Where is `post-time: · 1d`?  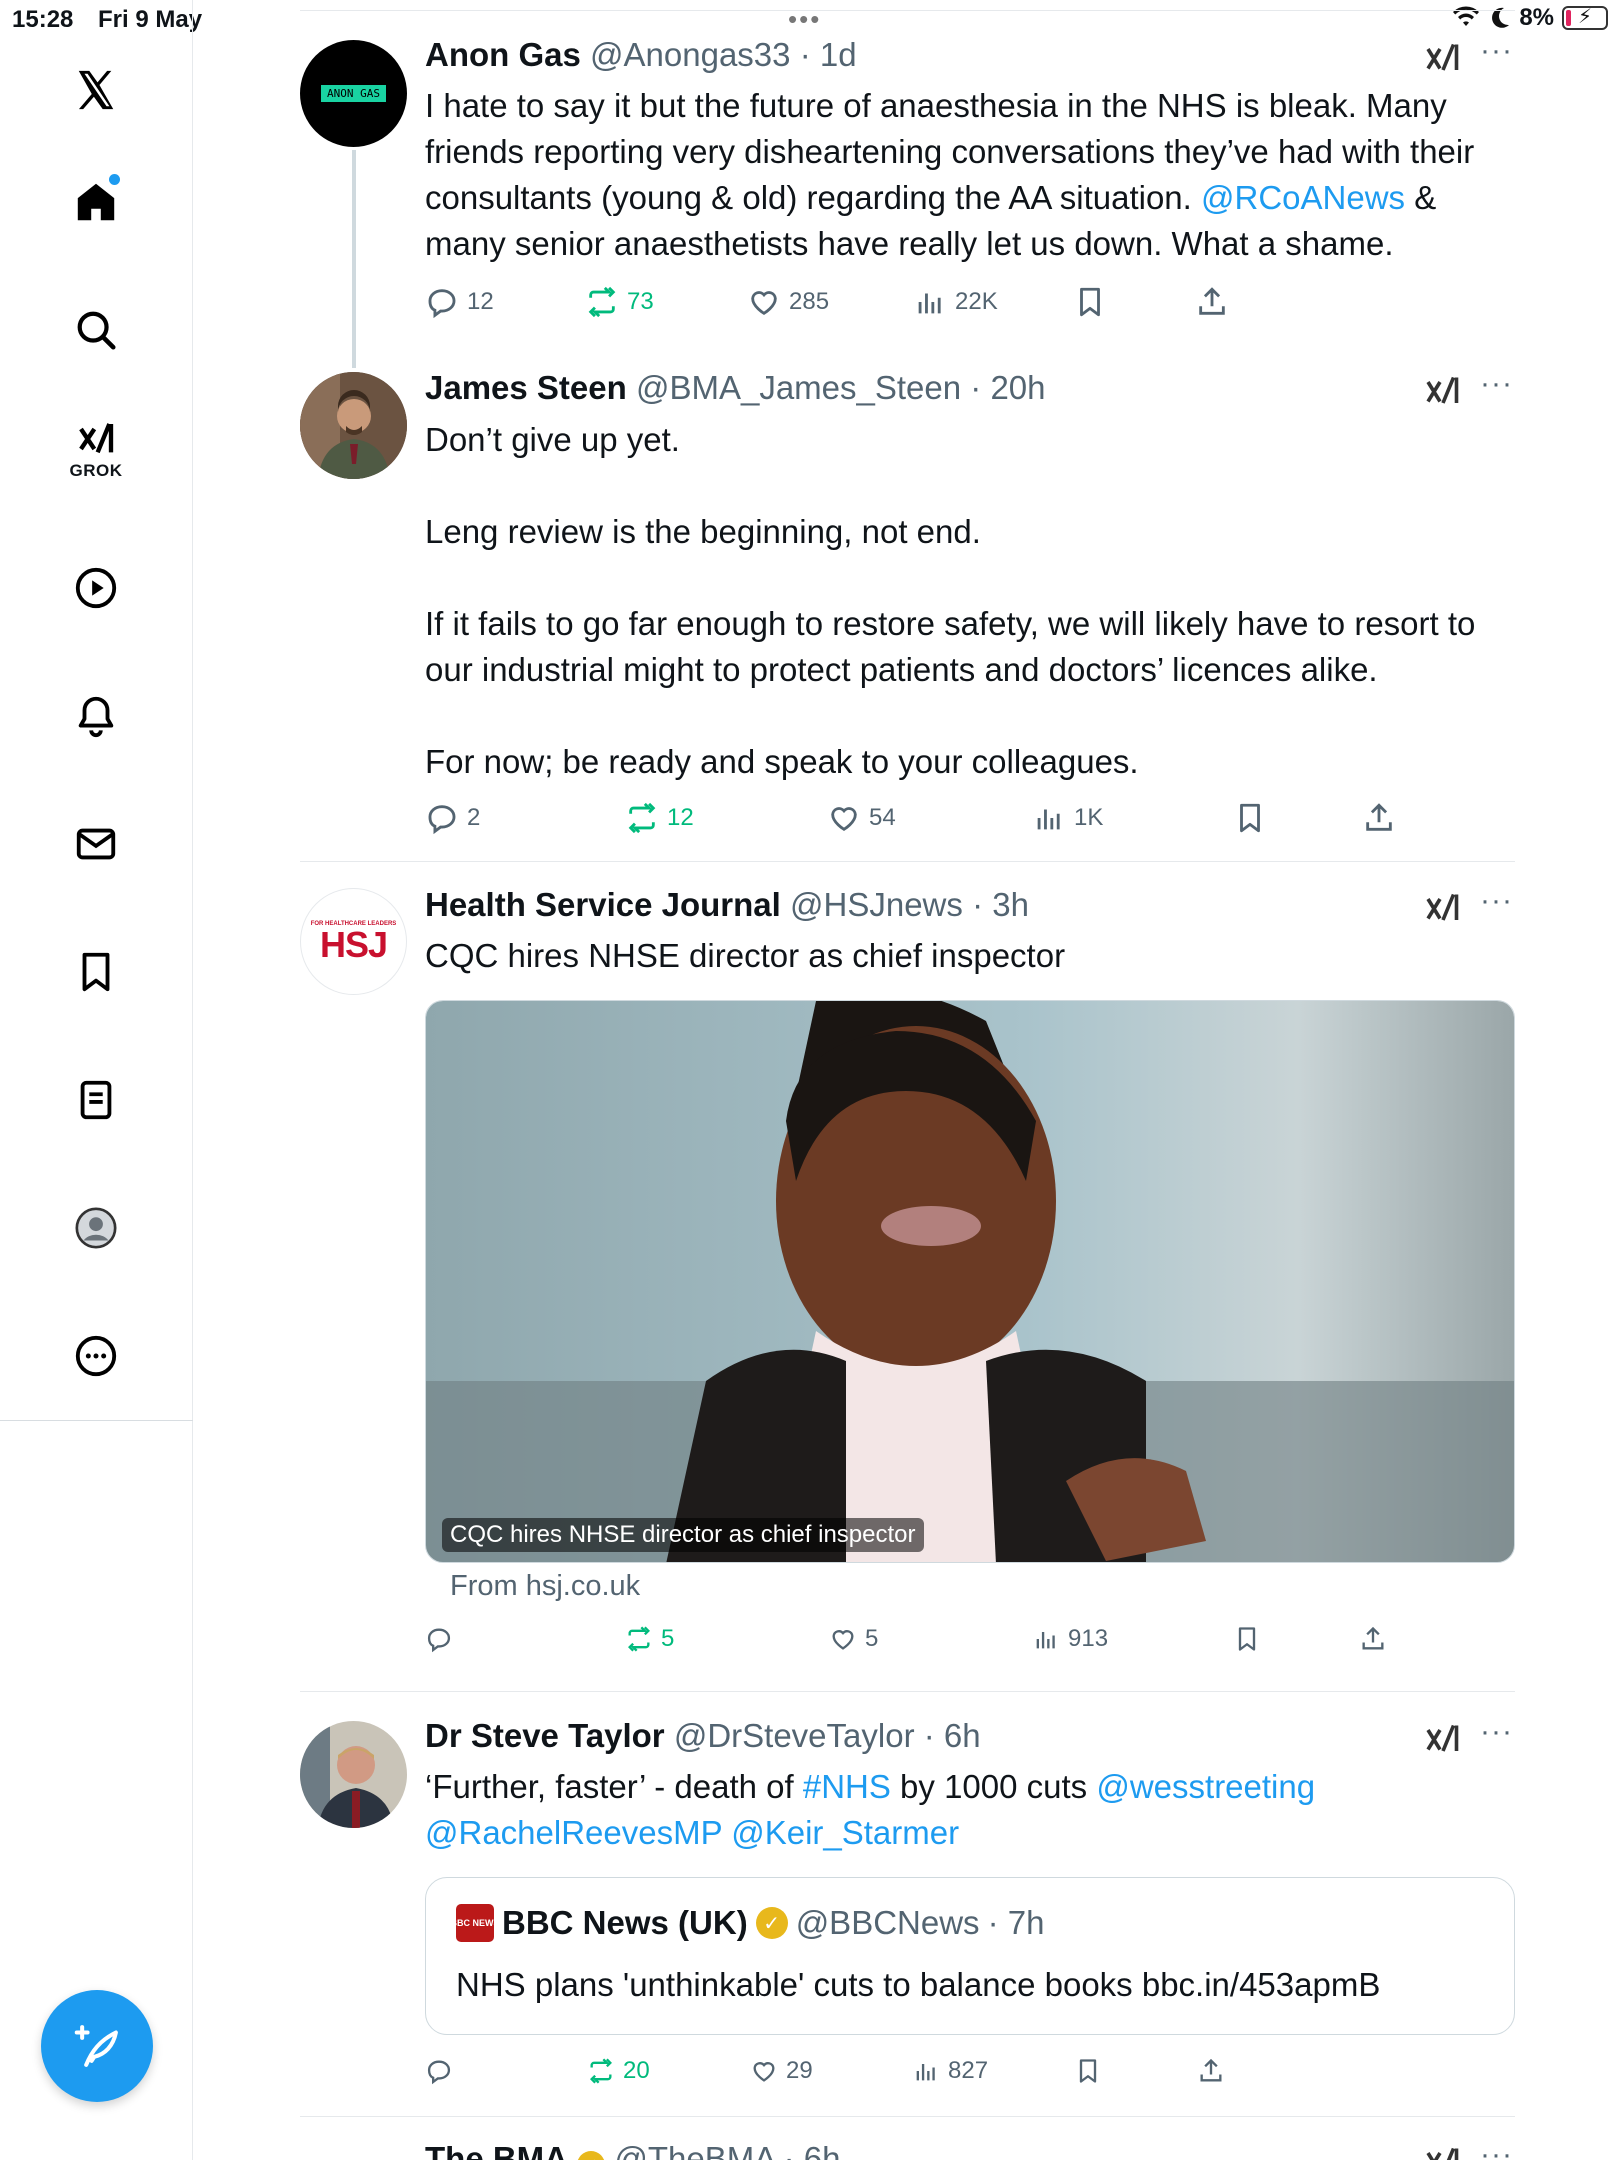 post-time: · 1d is located at coordinates (828, 54).